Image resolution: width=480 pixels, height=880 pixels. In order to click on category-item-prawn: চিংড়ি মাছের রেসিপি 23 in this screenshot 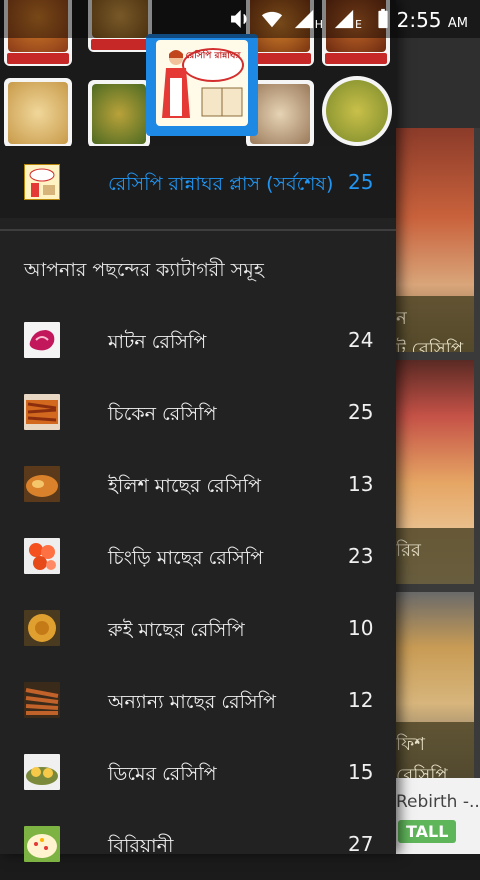, I will do `click(198, 556)`.